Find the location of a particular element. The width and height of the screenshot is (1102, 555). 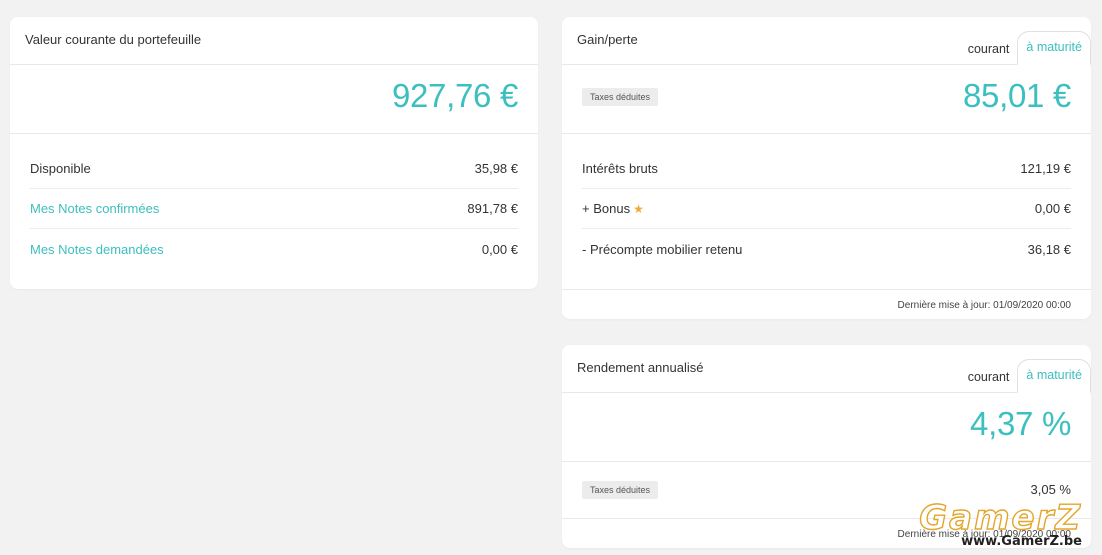

bonus-label-wrap: + Bonus ★ is located at coordinates (613, 208).